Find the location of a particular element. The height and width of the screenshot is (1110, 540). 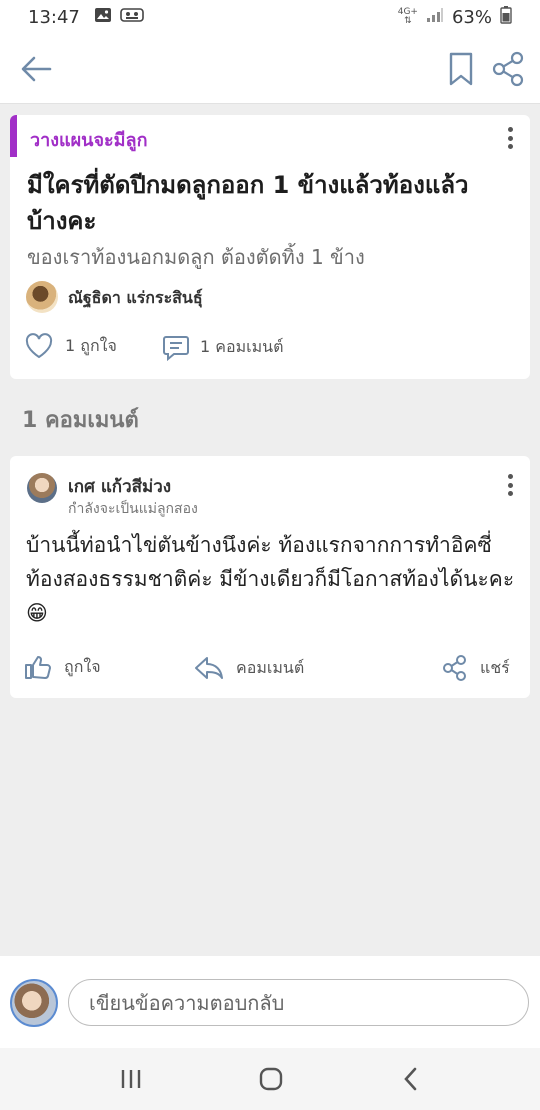

network-indicator: 4G+ ⇅ is located at coordinates (407, 16).